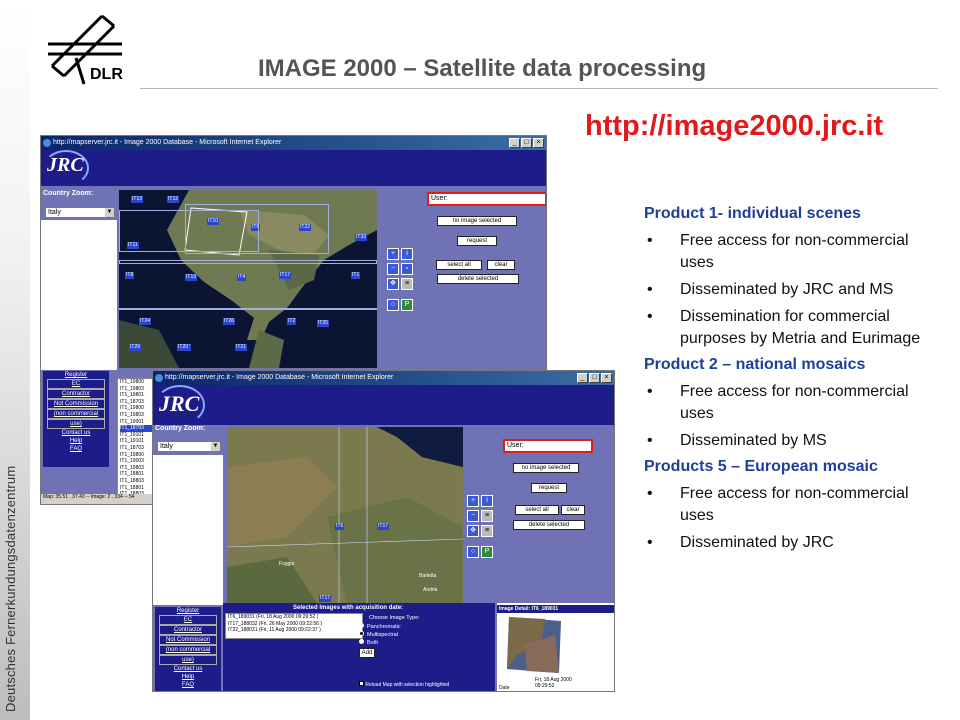  Describe the element at coordinates (404, 684) in the screenshot. I see `reload-checkbox-row: Reload Map with selection highlighted` at that location.